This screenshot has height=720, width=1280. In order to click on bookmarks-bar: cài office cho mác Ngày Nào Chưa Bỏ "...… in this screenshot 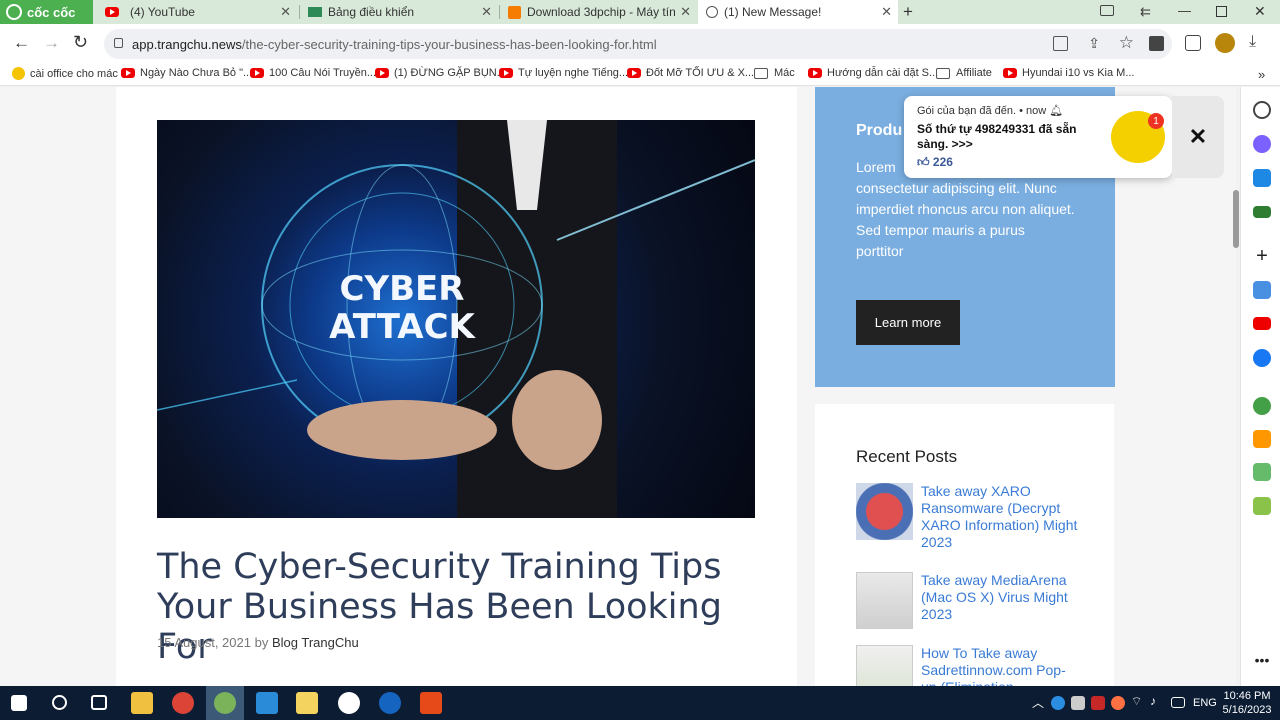, I will do `click(640, 74)`.